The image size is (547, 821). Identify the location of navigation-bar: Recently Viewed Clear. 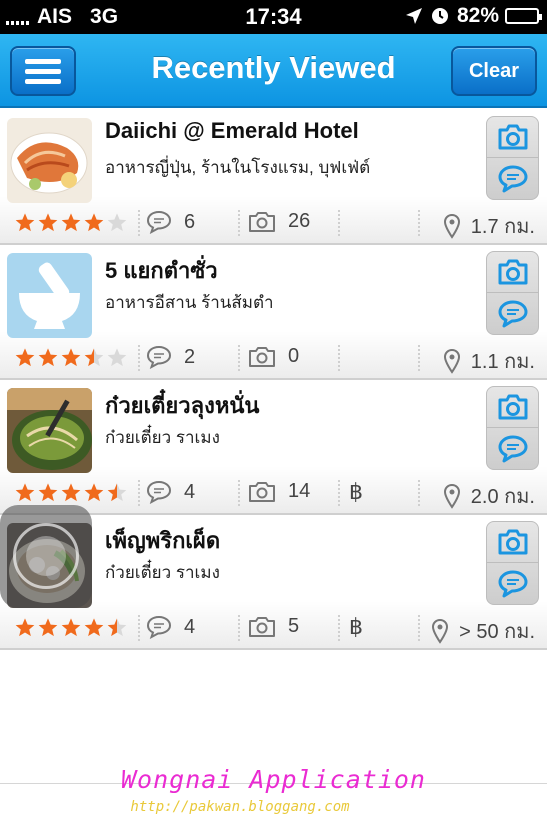
(273, 71).